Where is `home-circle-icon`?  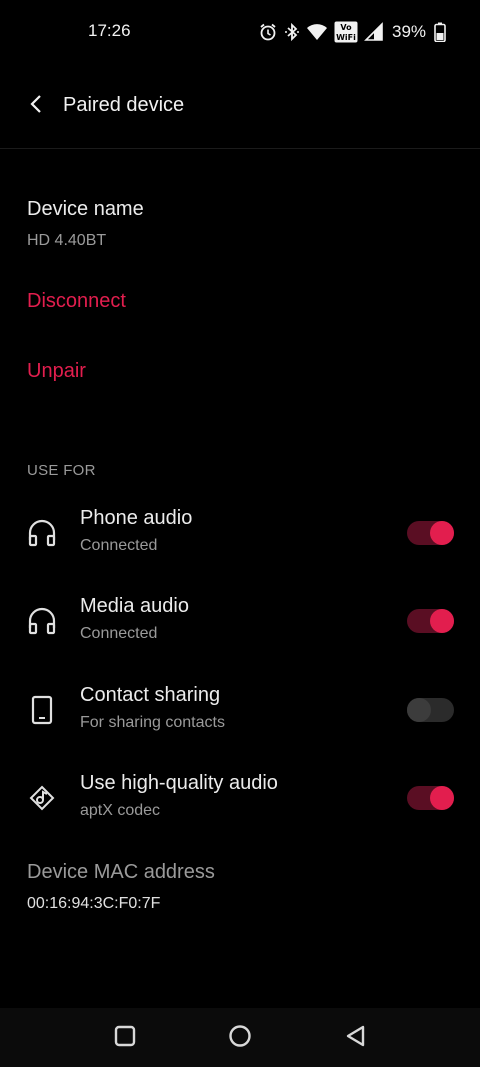 home-circle-icon is located at coordinates (240, 1038).